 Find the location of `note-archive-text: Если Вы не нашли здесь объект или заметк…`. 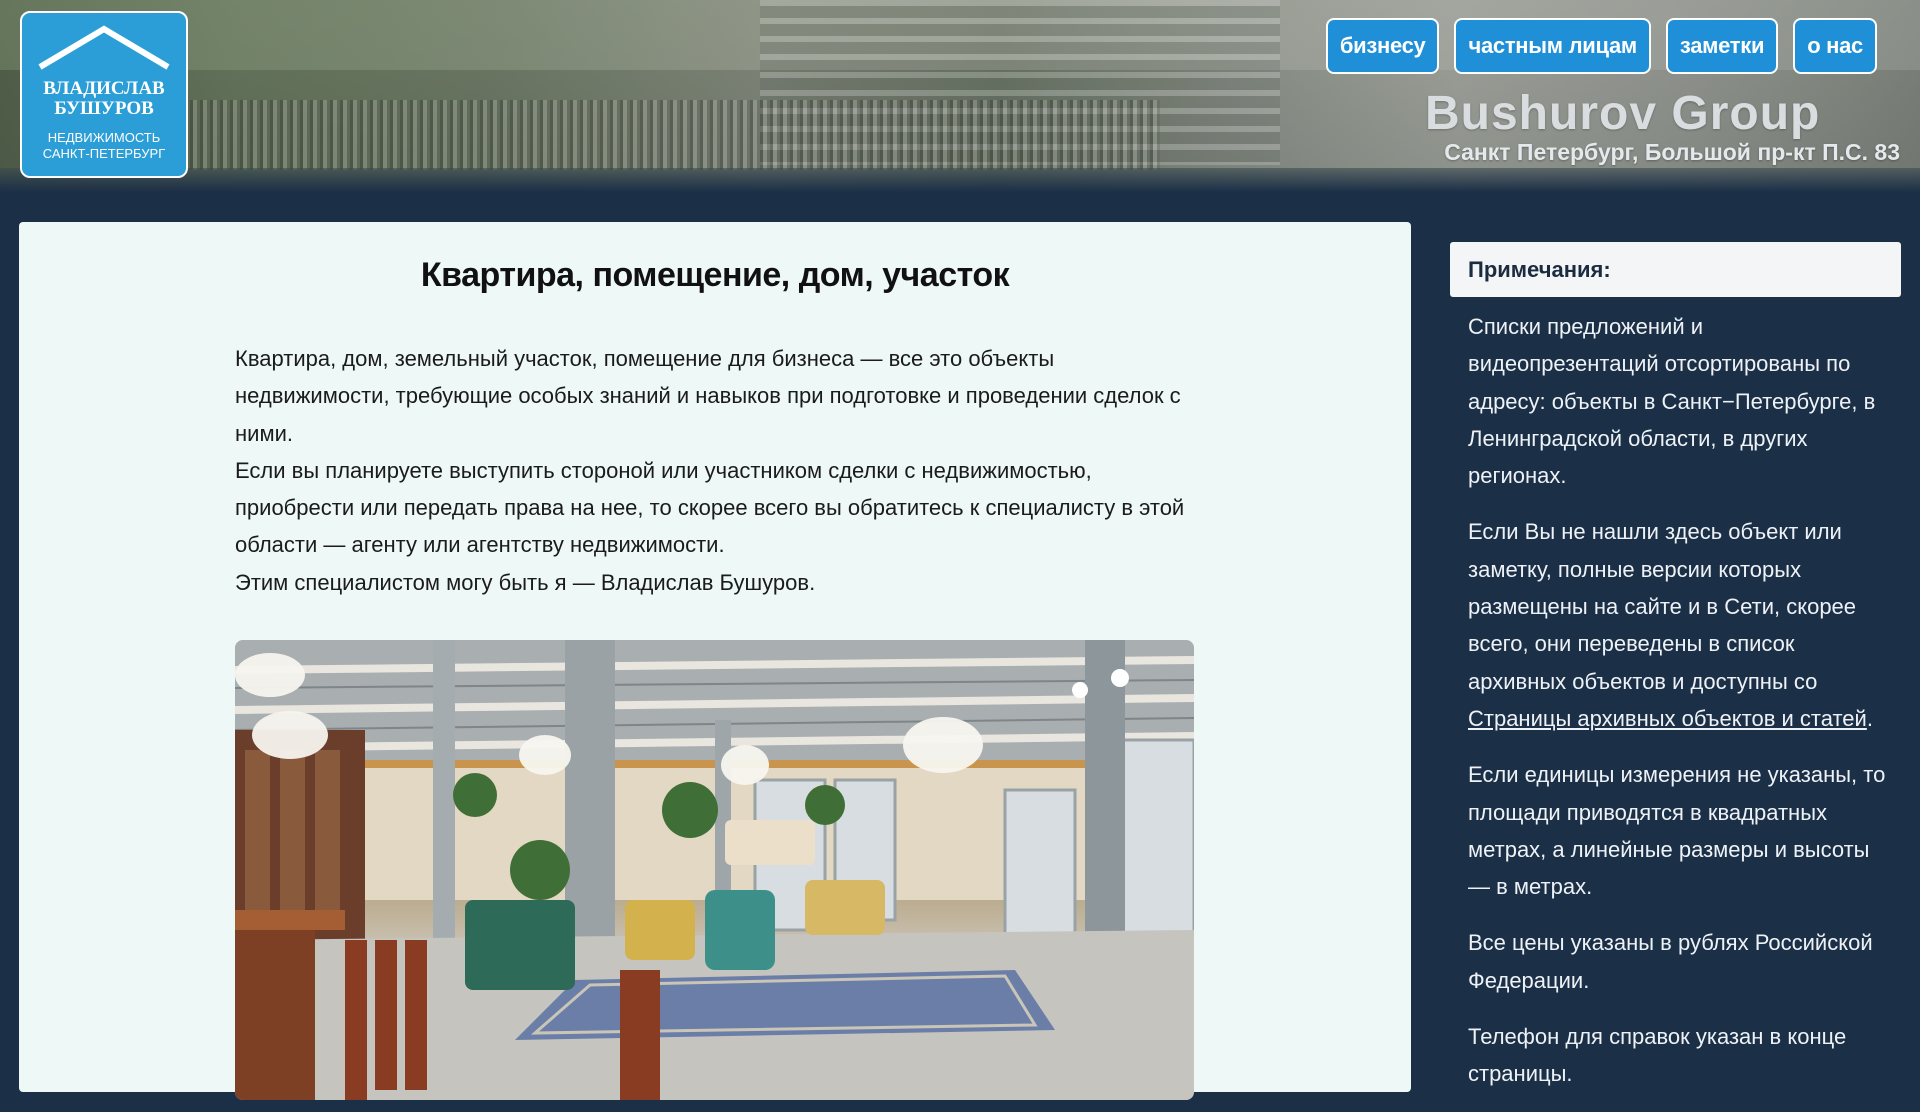

note-archive-text: Если Вы не нашли здесь объект или заметк… is located at coordinates (1662, 606).